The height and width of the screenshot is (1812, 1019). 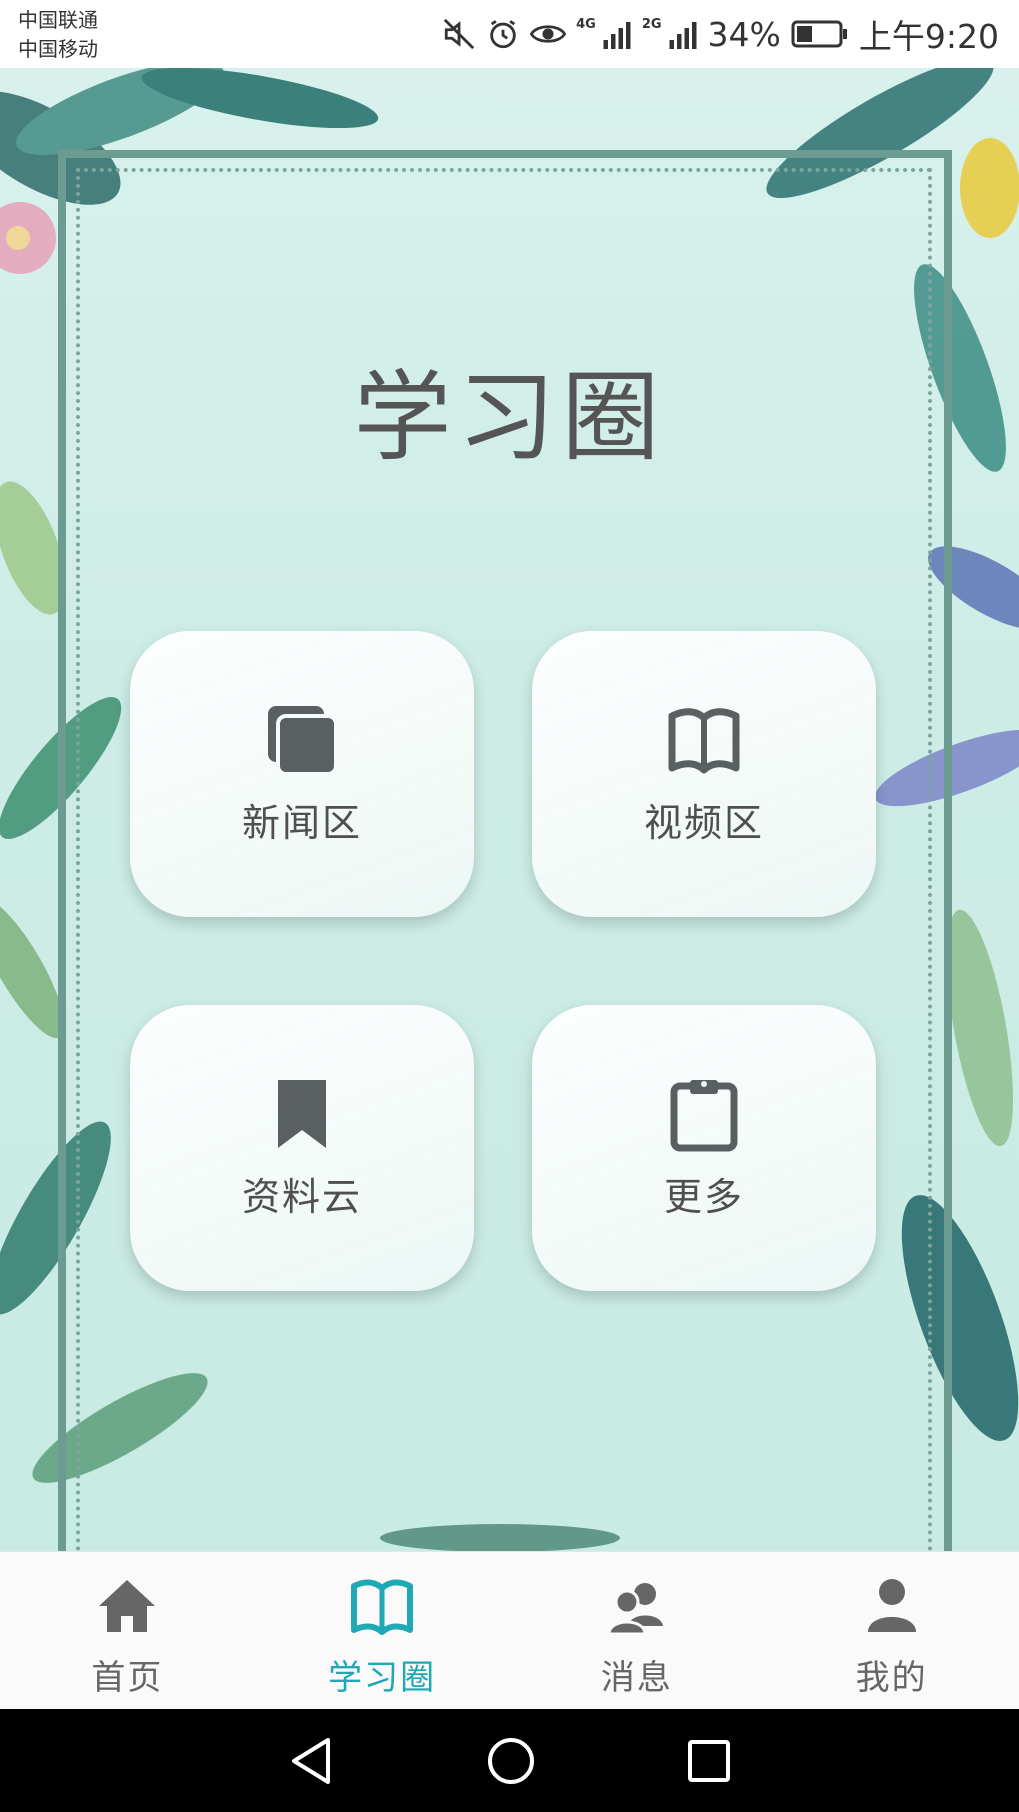 I want to click on more-button: 更多, so click(x=704, y=1148).